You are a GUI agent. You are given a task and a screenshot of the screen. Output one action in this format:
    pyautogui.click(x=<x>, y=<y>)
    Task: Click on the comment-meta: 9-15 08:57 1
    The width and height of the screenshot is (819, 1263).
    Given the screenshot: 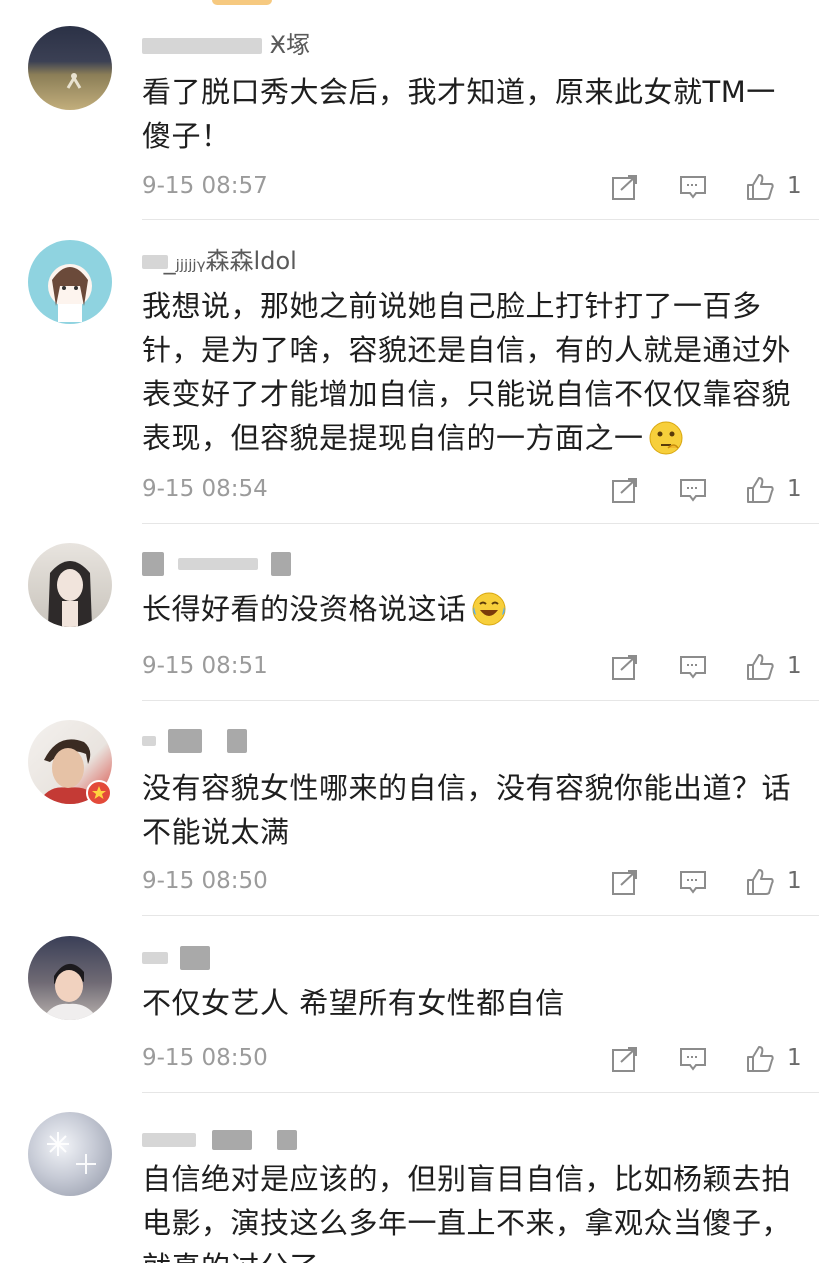 What is the action you would take?
    pyautogui.click(x=409, y=186)
    